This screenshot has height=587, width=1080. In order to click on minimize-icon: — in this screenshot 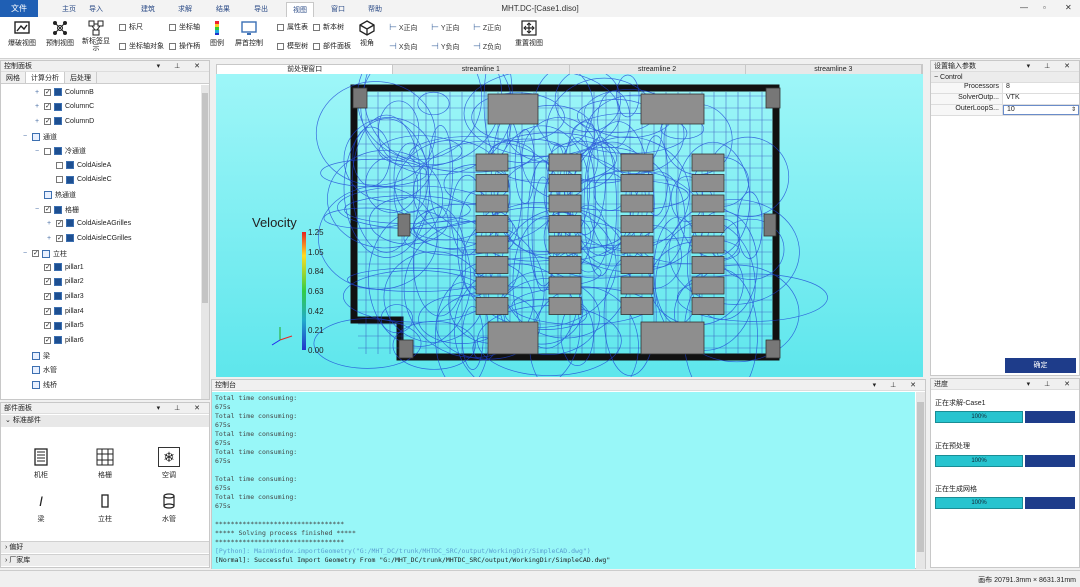, I will do `click(1024, 7)`.